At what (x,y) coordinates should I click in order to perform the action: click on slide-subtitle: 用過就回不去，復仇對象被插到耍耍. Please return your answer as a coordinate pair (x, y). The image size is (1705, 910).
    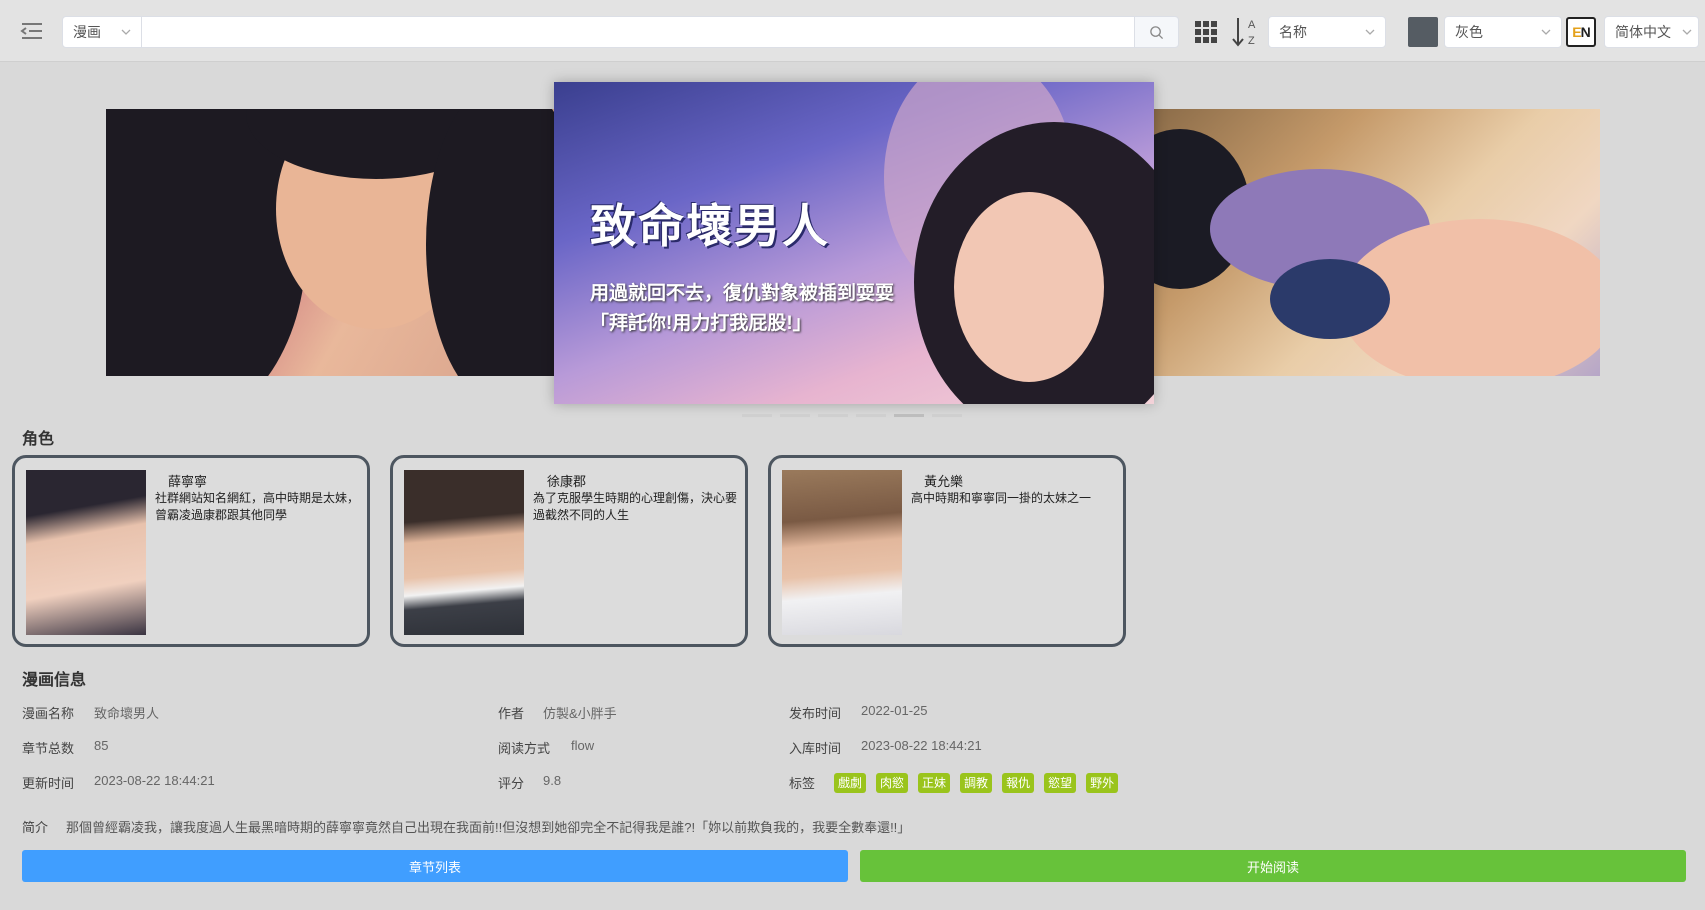
    Looking at the image, I should click on (742, 293).